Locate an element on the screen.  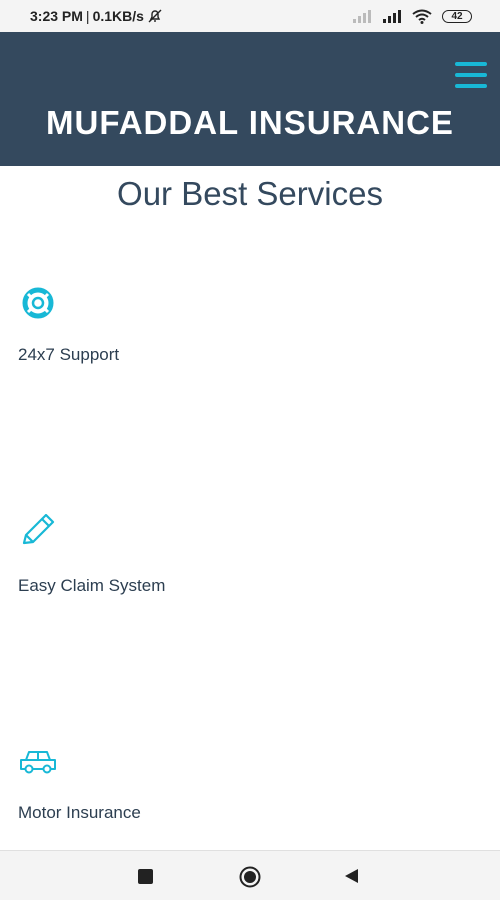
wifi-icon is located at coordinates (422, 16).